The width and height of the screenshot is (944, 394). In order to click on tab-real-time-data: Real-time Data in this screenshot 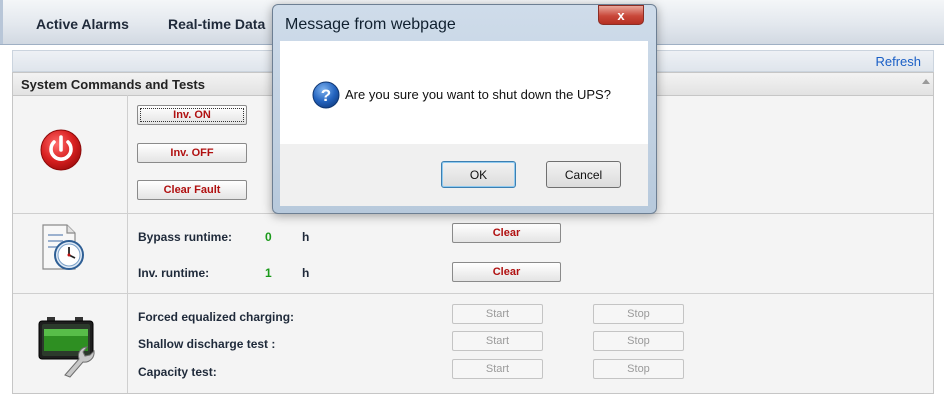, I will do `click(216, 24)`.